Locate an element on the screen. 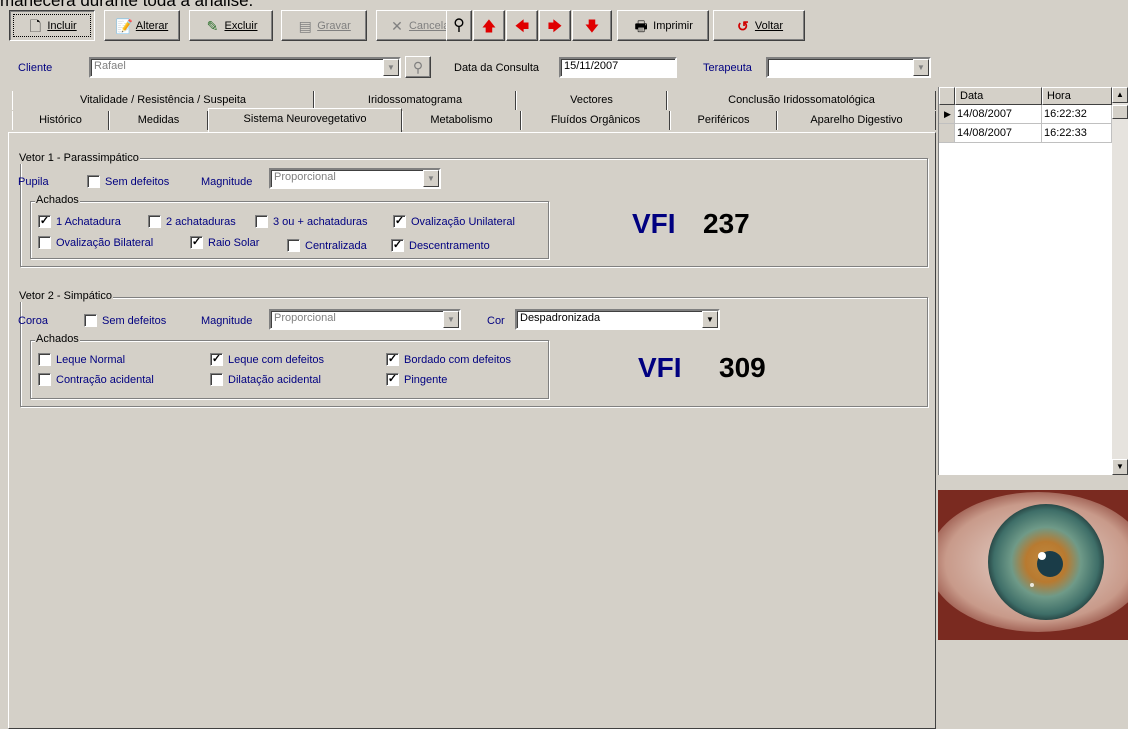 The width and height of the screenshot is (1128, 729). printer-icon: 🖶 is located at coordinates (641, 25).